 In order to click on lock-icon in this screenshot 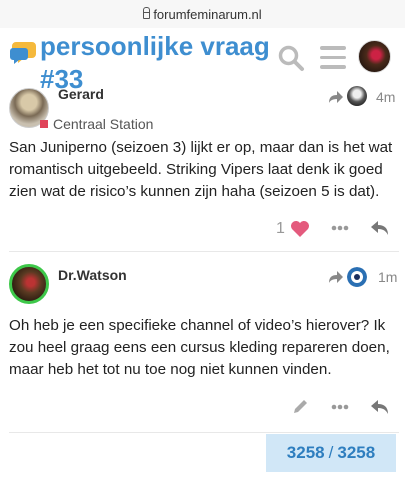, I will do `click(146, 12)`.